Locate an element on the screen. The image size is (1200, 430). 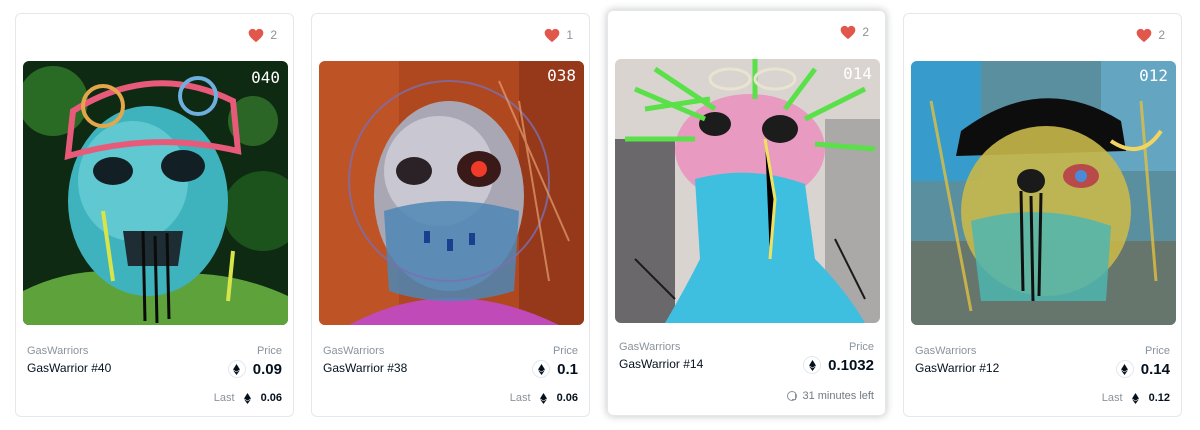
last-sale: Last 0.12 is located at coordinates (1136, 398).